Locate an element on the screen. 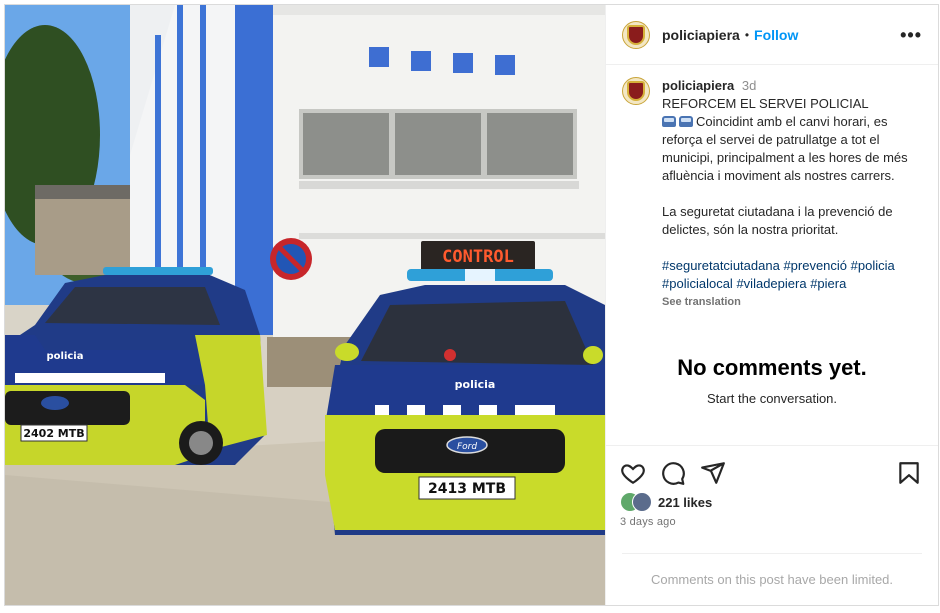  control-sign-text: CONTROL is located at coordinates (478, 257).